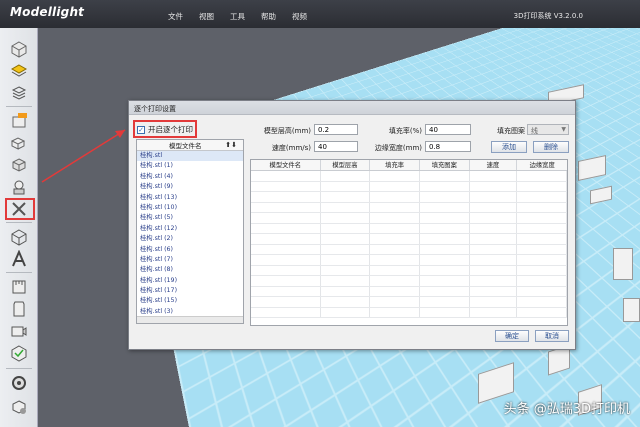  Describe the element at coordinates (190, 260) in the screenshot. I see `list-item: 桂构.stl (7)` at that location.